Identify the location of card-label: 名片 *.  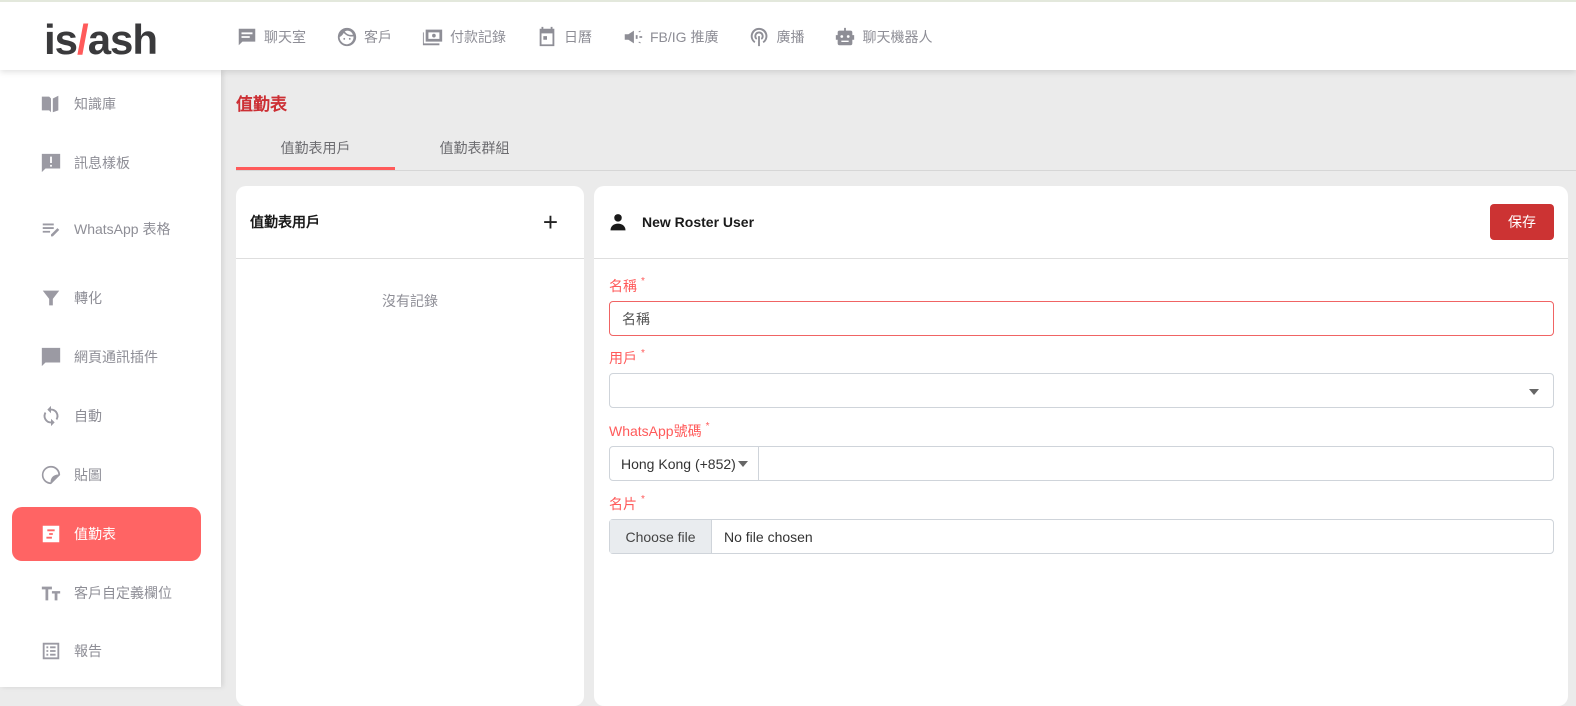
(627, 503).